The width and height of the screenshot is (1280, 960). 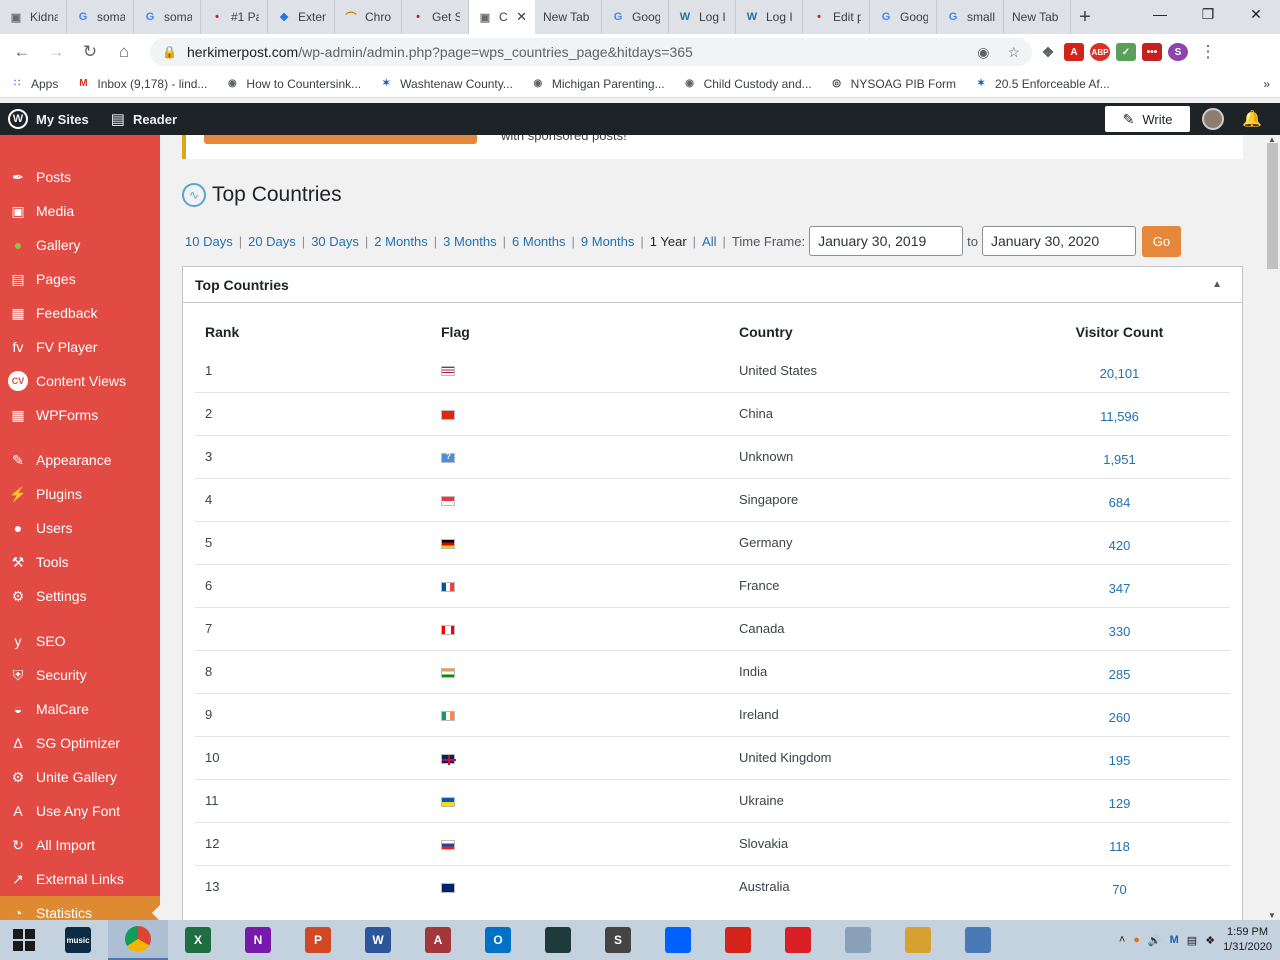 I want to click on taskbar-app: X, so click(x=198, y=940).